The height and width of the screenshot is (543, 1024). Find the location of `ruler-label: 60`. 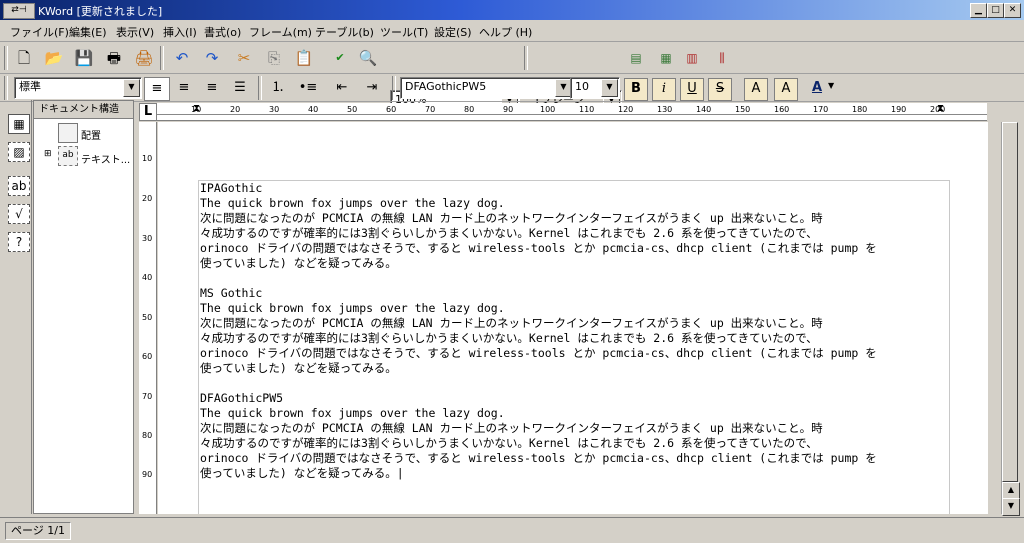

ruler-label: 60 is located at coordinates (147, 356).